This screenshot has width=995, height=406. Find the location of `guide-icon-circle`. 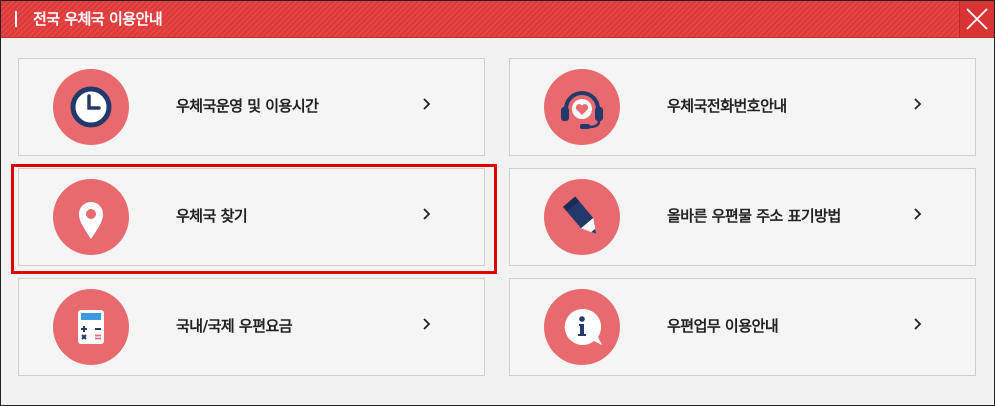

guide-icon-circle is located at coordinates (582, 327).